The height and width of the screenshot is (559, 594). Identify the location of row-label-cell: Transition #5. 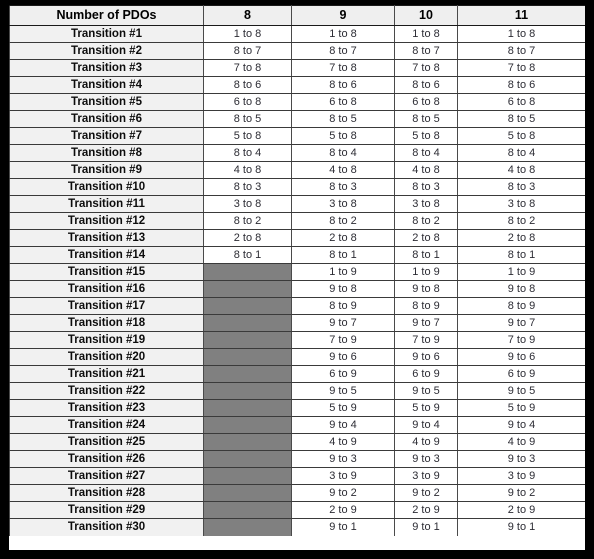
(106, 102).